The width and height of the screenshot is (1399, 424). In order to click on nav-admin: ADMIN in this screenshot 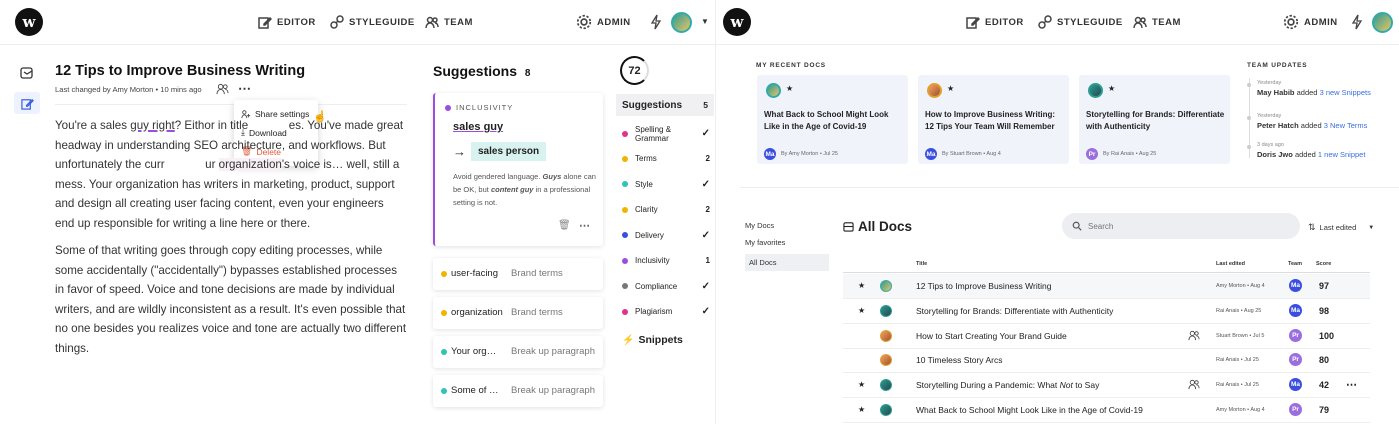, I will do `click(603, 22)`.